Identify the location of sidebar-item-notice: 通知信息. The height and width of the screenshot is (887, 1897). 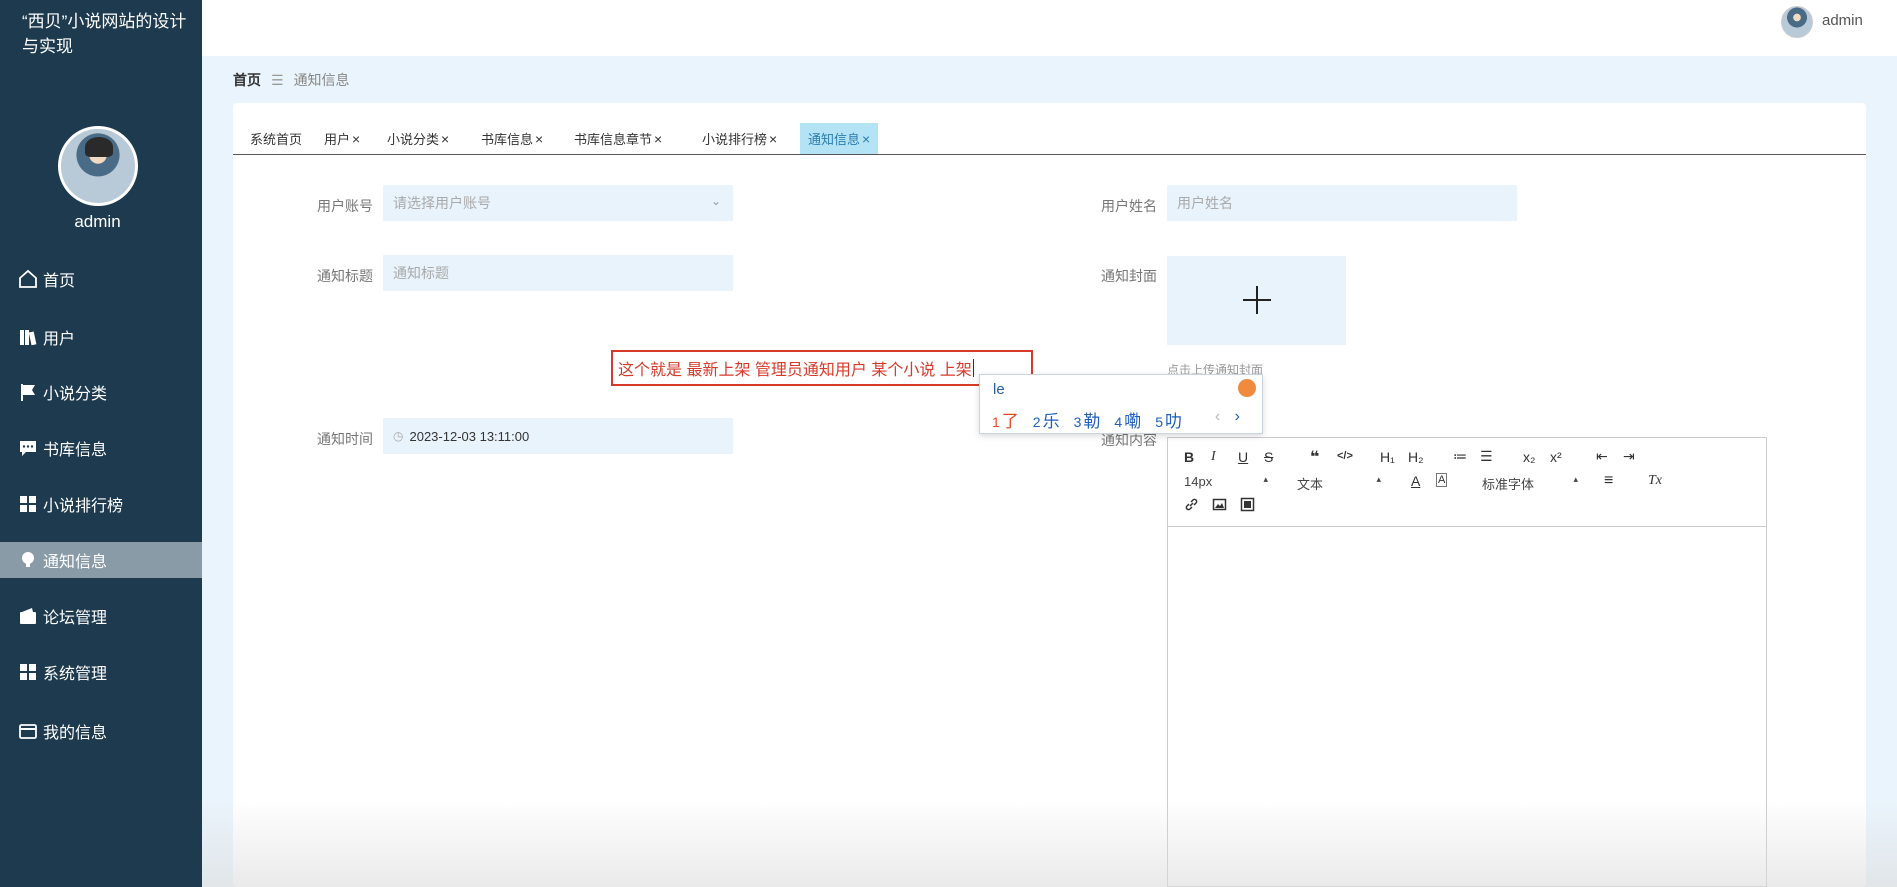
(101, 560).